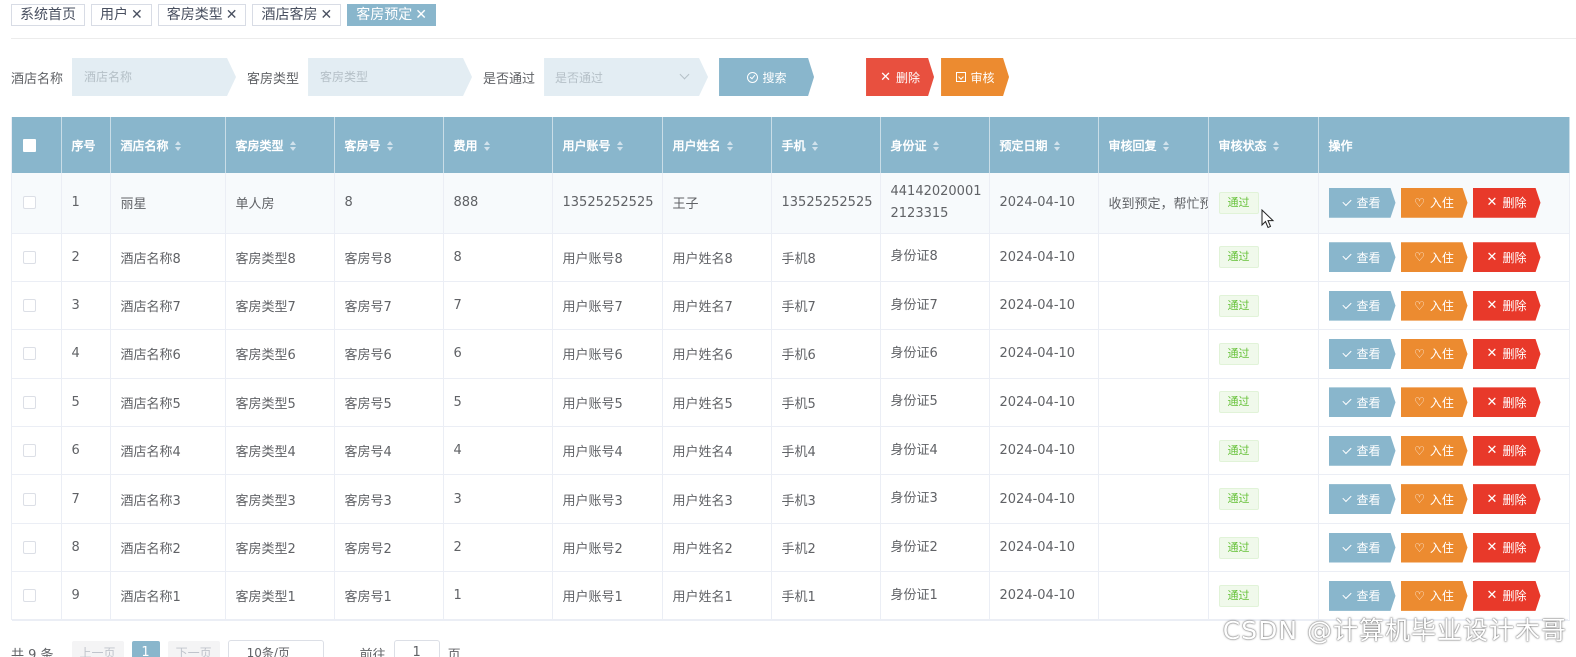 This screenshot has height=657, width=1576. What do you see at coordinates (717, 145) in the screenshot?
I see `col-header-sortable: 用户姓名` at bounding box center [717, 145].